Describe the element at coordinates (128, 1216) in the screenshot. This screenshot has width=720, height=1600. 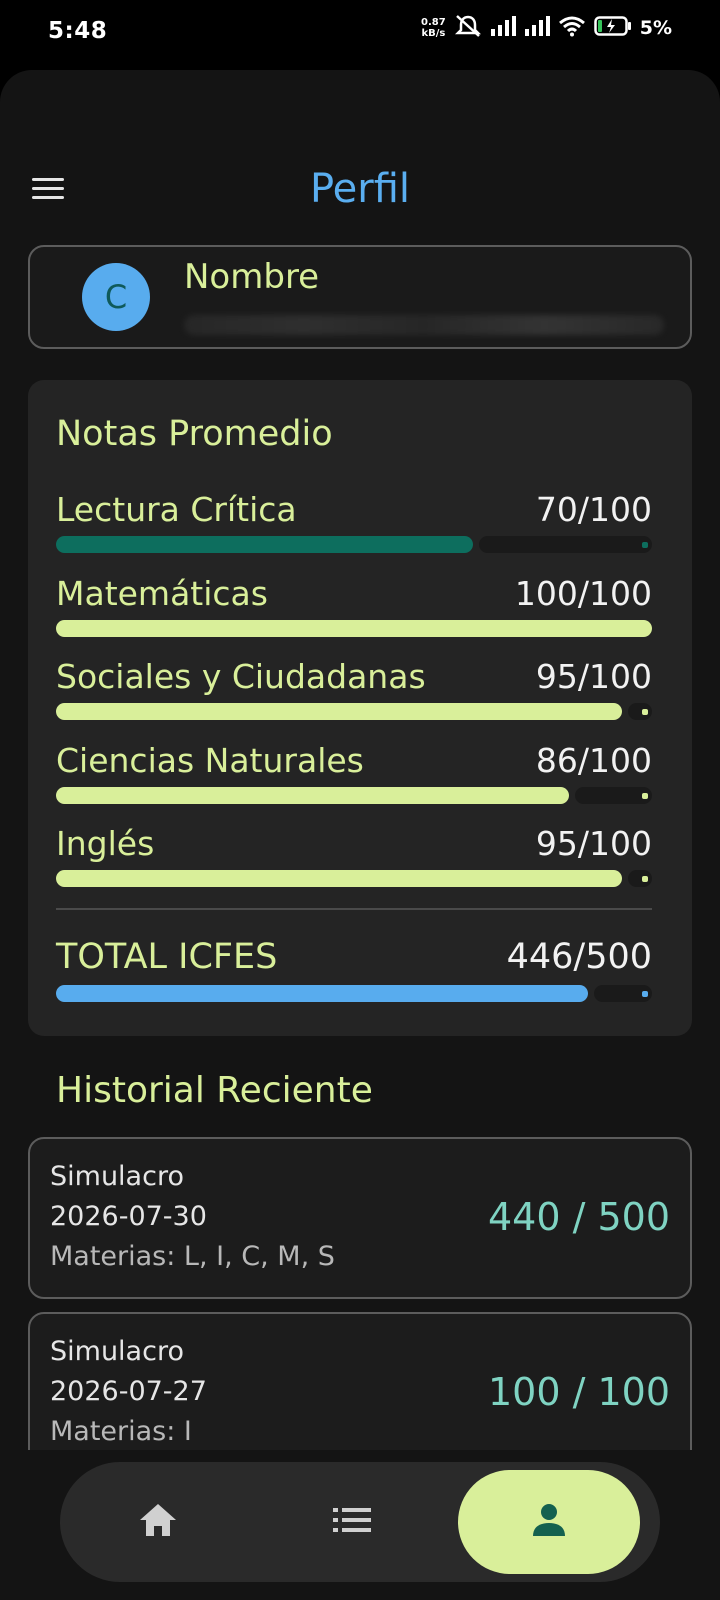
I see `history-date: 2026-07-30` at that location.